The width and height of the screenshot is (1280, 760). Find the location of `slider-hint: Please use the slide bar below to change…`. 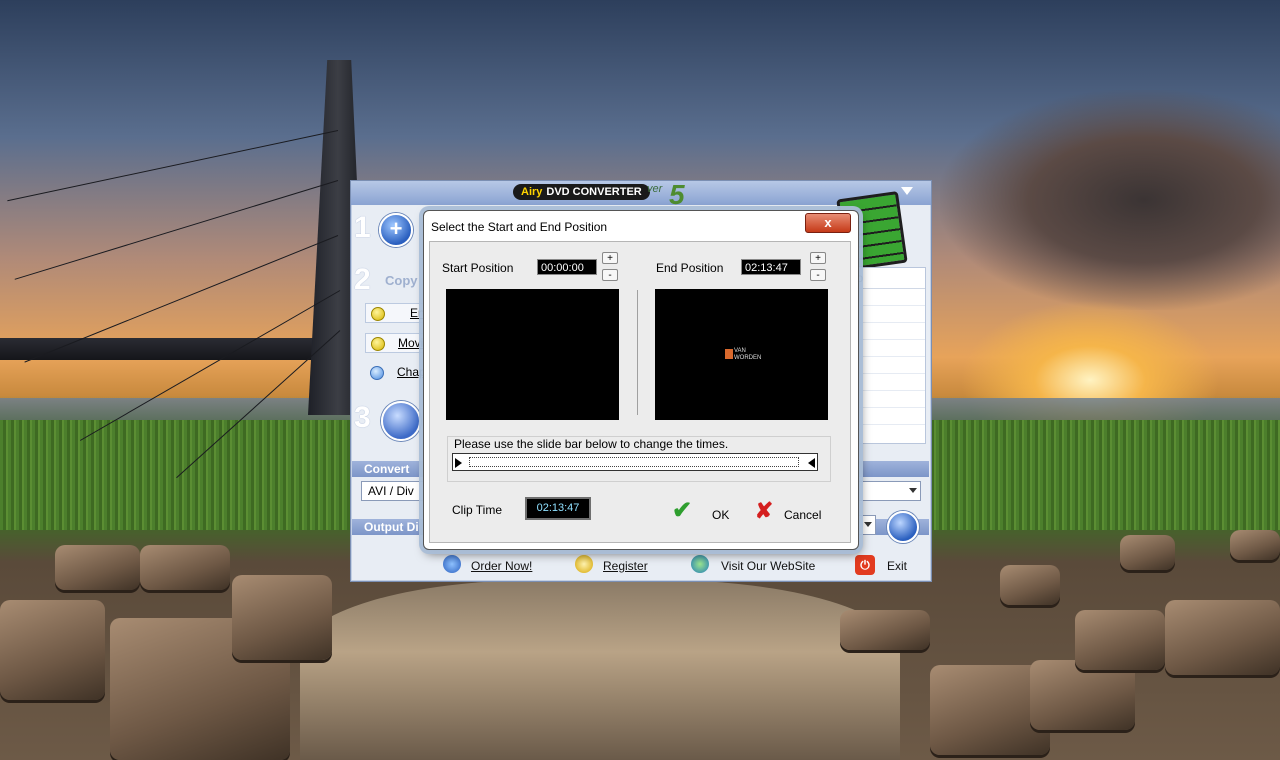

slider-hint: Please use the slide bar below to change… is located at coordinates (591, 444).